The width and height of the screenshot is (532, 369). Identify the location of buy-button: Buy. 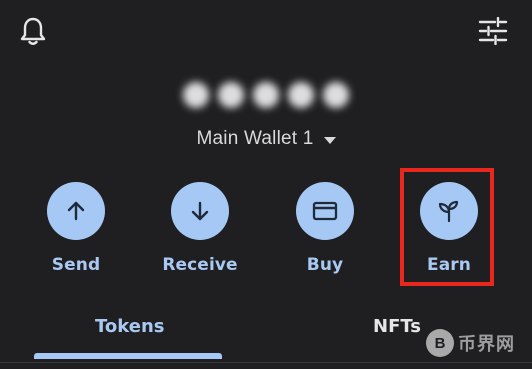
(325, 232).